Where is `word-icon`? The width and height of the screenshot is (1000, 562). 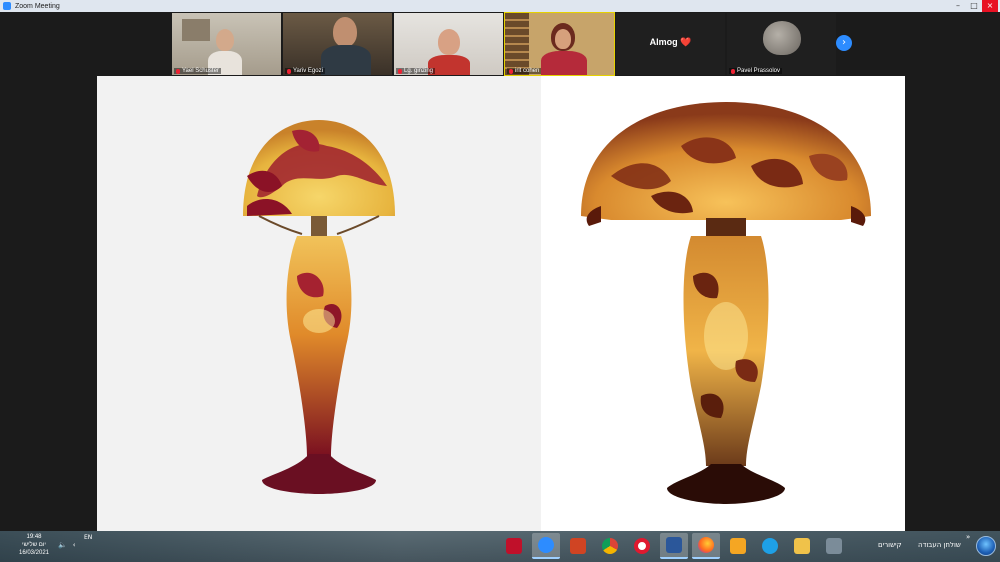 word-icon is located at coordinates (674, 545).